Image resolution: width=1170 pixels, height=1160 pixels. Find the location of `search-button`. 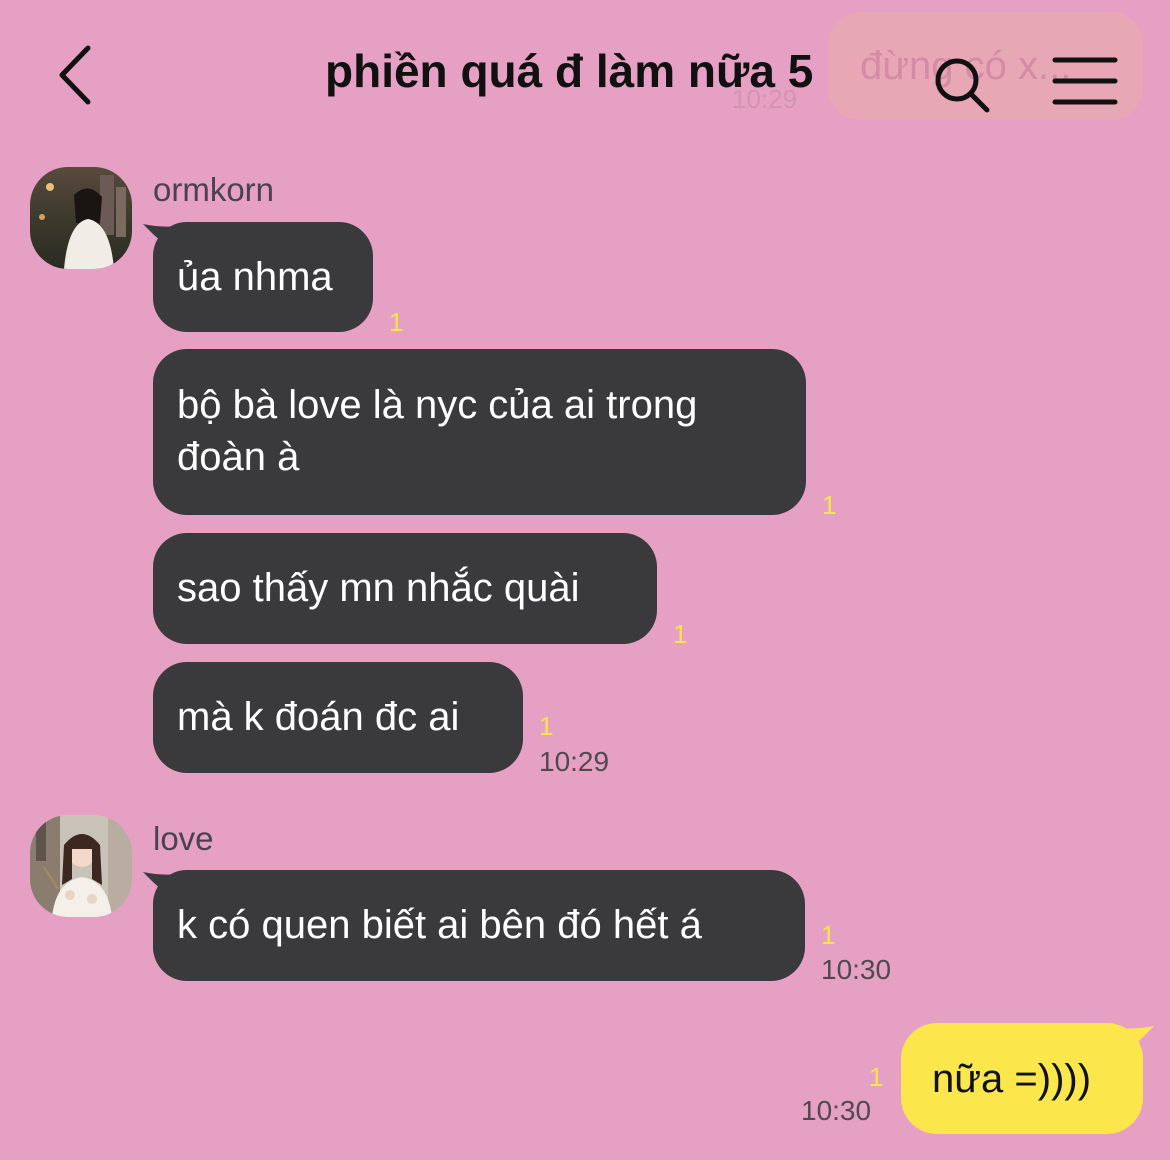

search-button is located at coordinates (962, 85).